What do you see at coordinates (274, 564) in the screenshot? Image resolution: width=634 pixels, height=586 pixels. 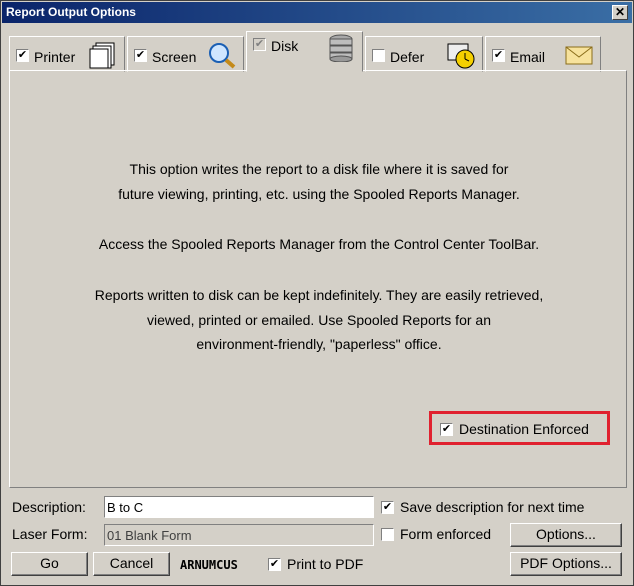 I see `print-to-pdf-checkbox: ✔` at bounding box center [274, 564].